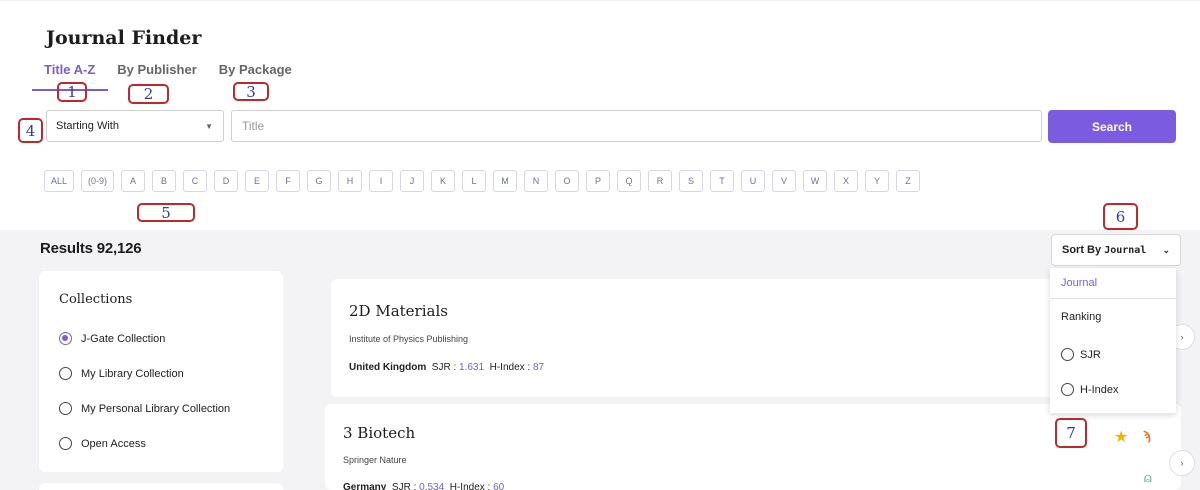  What do you see at coordinates (877, 181) in the screenshot?
I see `letter-filter-y: Y` at bounding box center [877, 181].